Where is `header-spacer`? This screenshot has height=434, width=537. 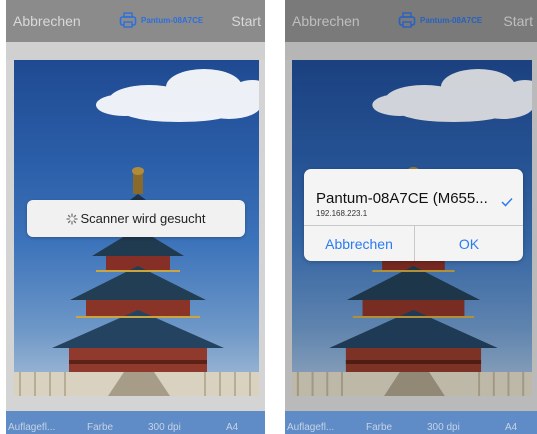
header-spacer is located at coordinates (135, 51).